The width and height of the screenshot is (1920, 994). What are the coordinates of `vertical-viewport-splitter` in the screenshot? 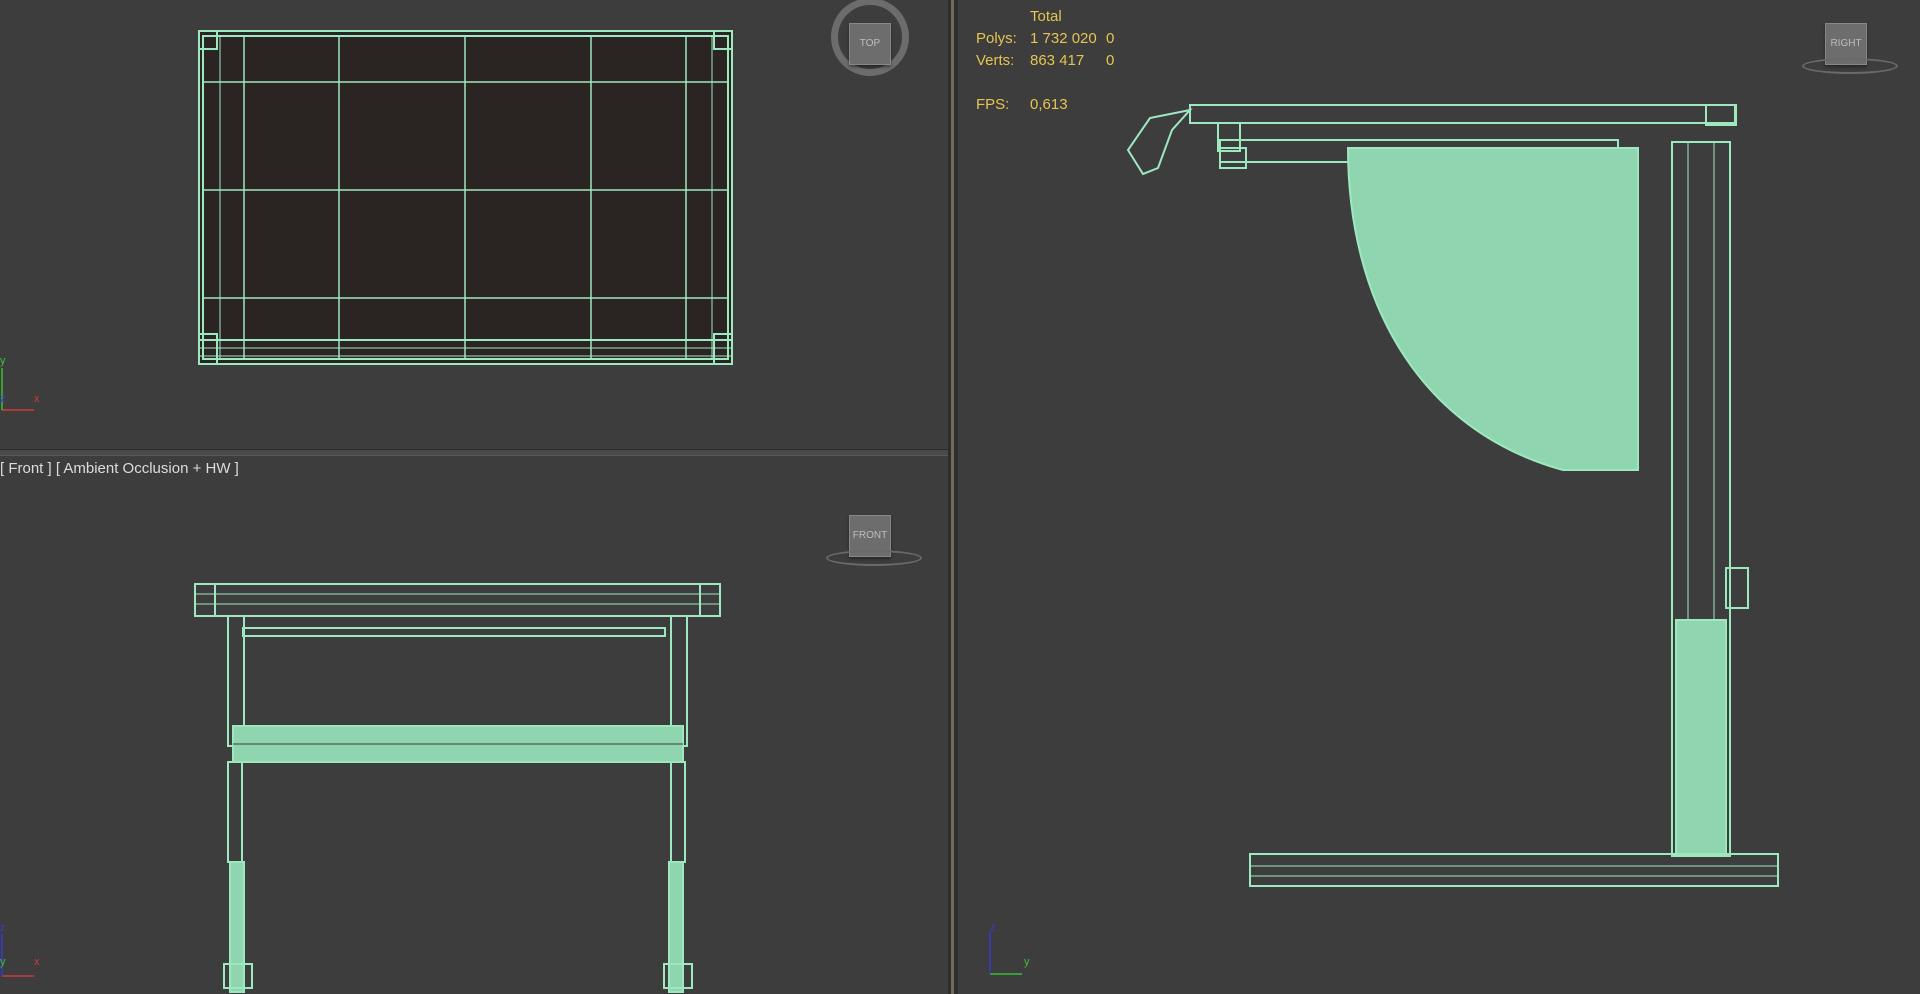 It's located at (953, 497).